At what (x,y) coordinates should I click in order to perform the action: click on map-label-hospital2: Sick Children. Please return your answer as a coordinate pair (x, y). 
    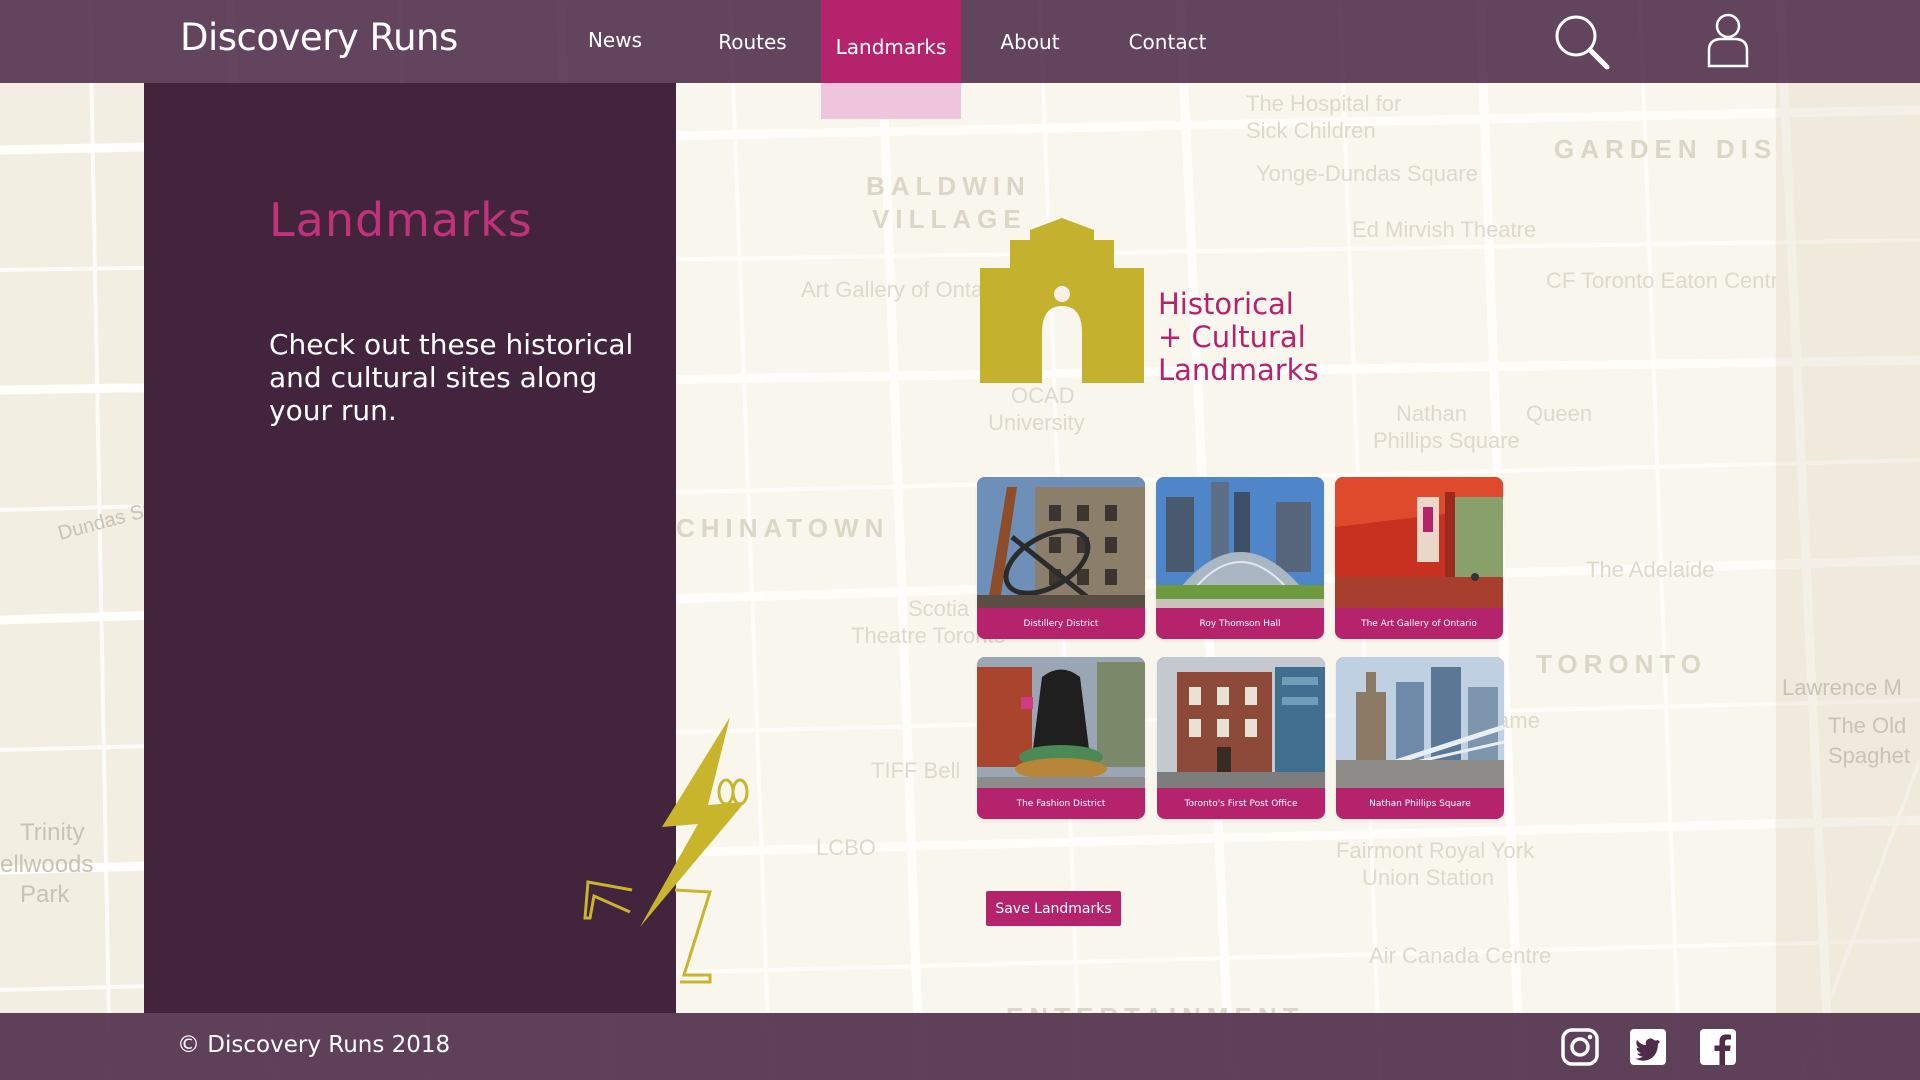
    Looking at the image, I should click on (1311, 130).